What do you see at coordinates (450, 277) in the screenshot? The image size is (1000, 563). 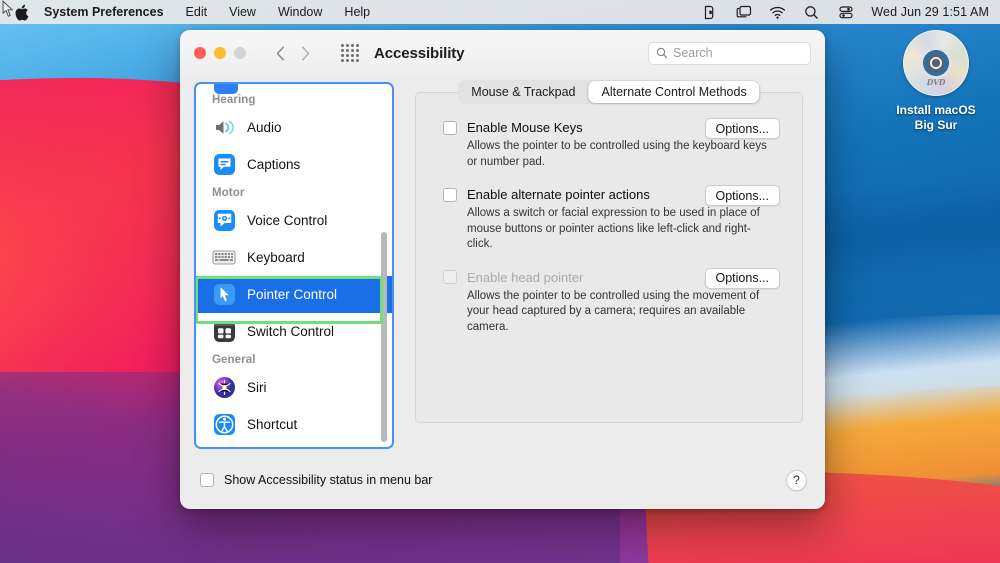 I see `checkbox-enable-head-pointer` at bounding box center [450, 277].